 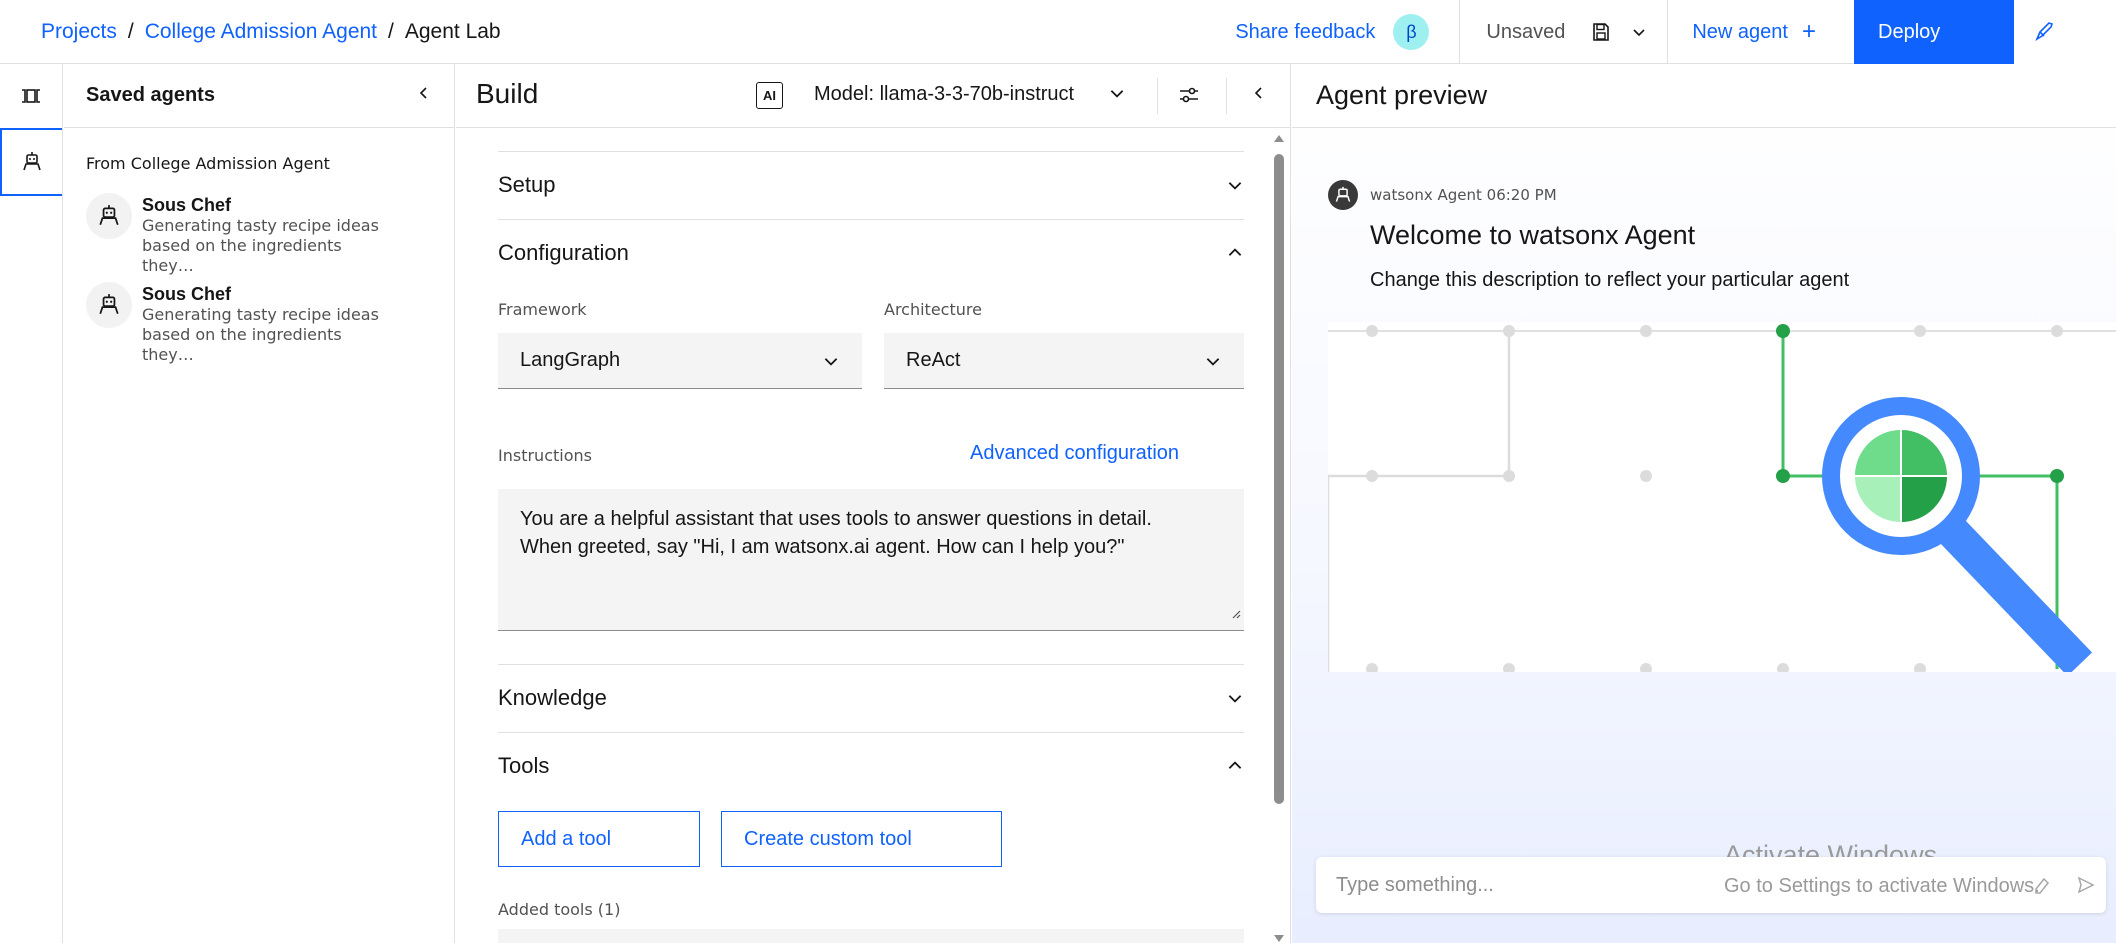 I want to click on agent-icon, so click(x=31, y=162).